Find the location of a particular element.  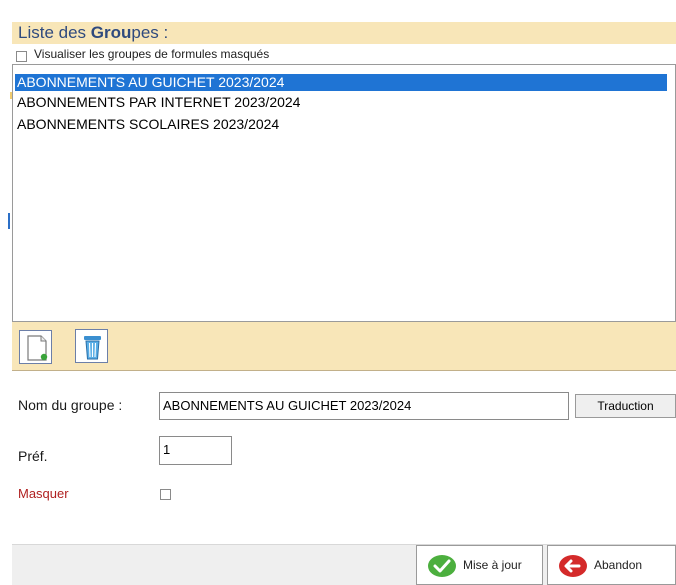

cancel-button-label: Abandon is located at coordinates (618, 565).